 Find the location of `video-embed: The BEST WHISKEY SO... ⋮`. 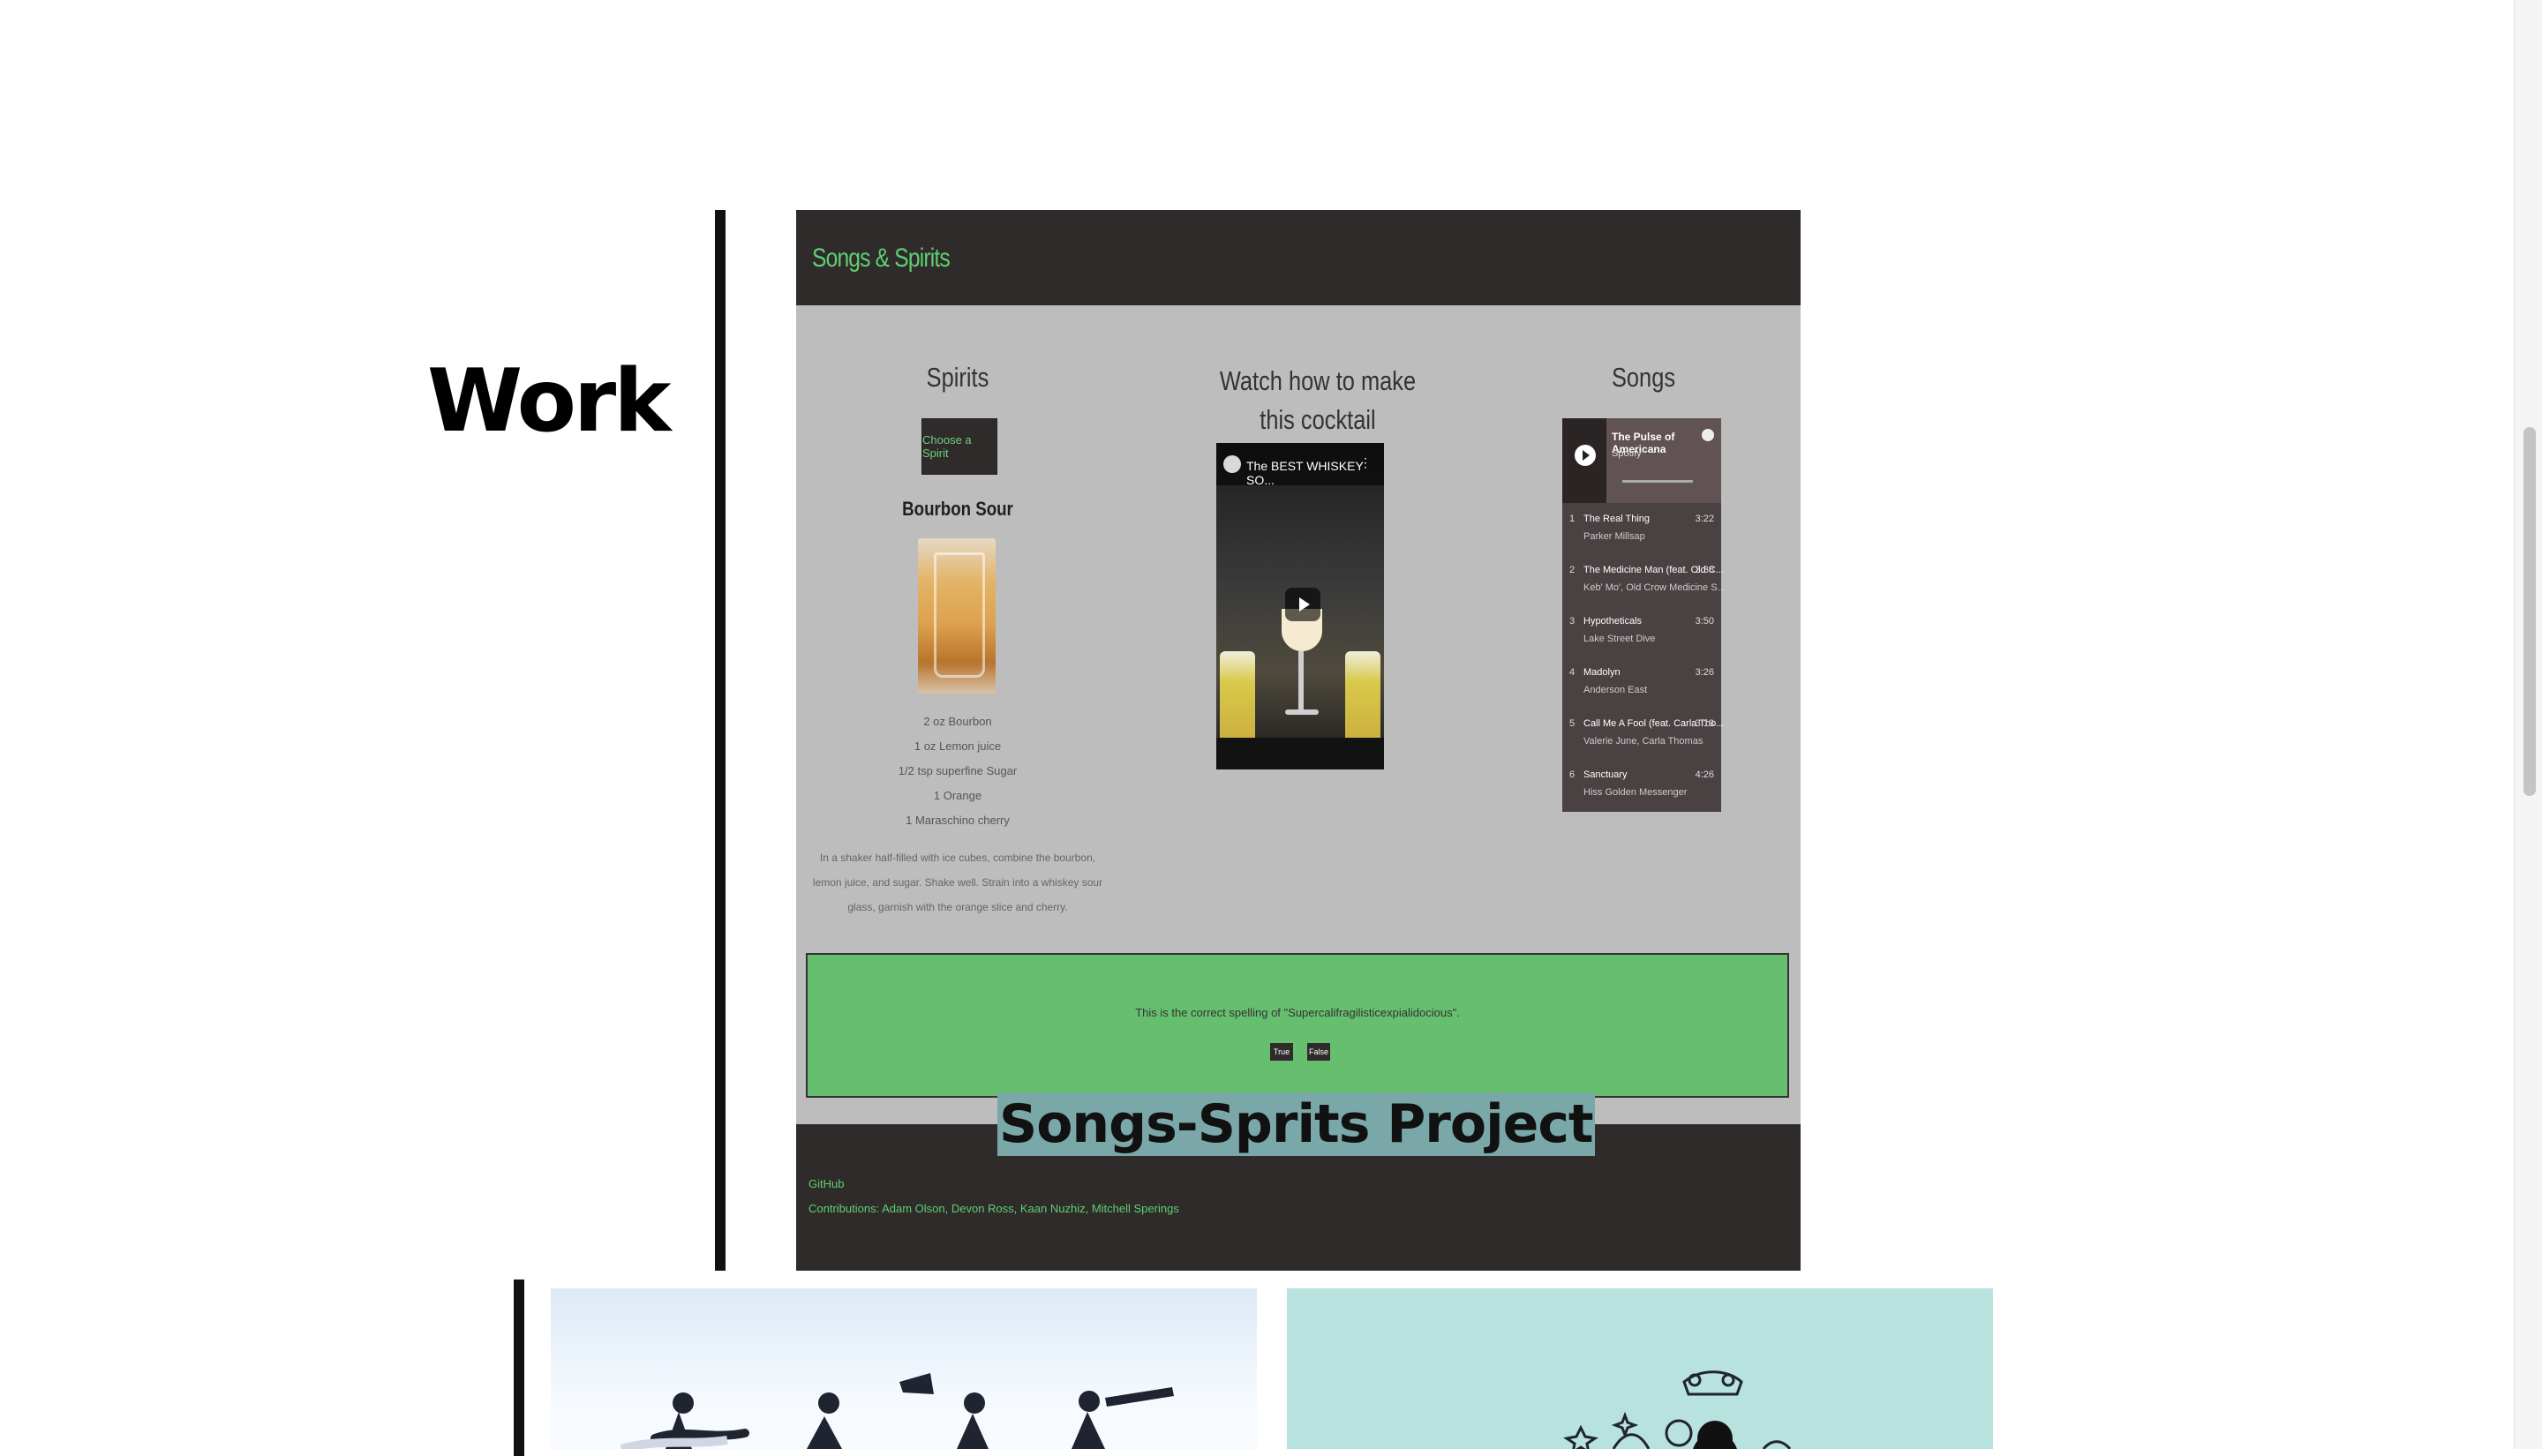

video-embed: The BEST WHISKEY SO... ⋮ is located at coordinates (1300, 606).